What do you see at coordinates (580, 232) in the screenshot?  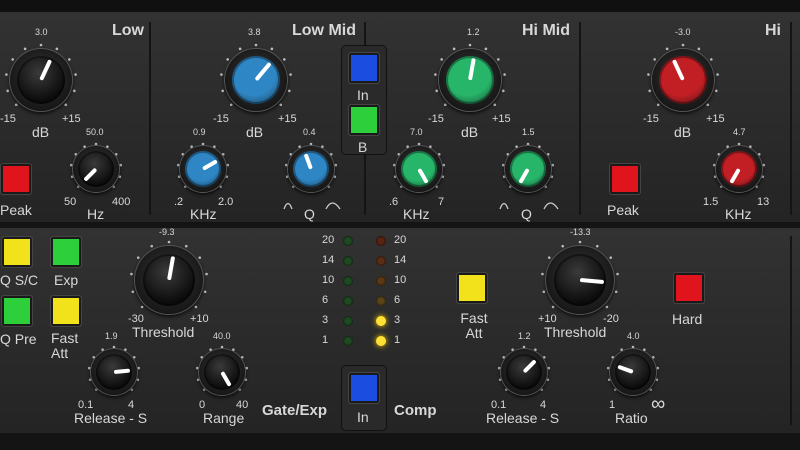 I see `comp-threshold-value: -13.3` at bounding box center [580, 232].